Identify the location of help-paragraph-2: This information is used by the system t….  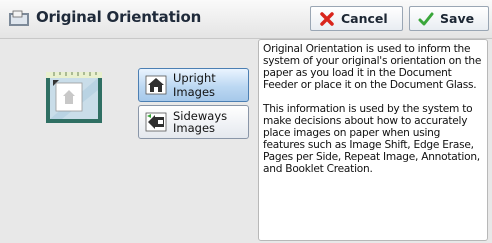
(371, 139).